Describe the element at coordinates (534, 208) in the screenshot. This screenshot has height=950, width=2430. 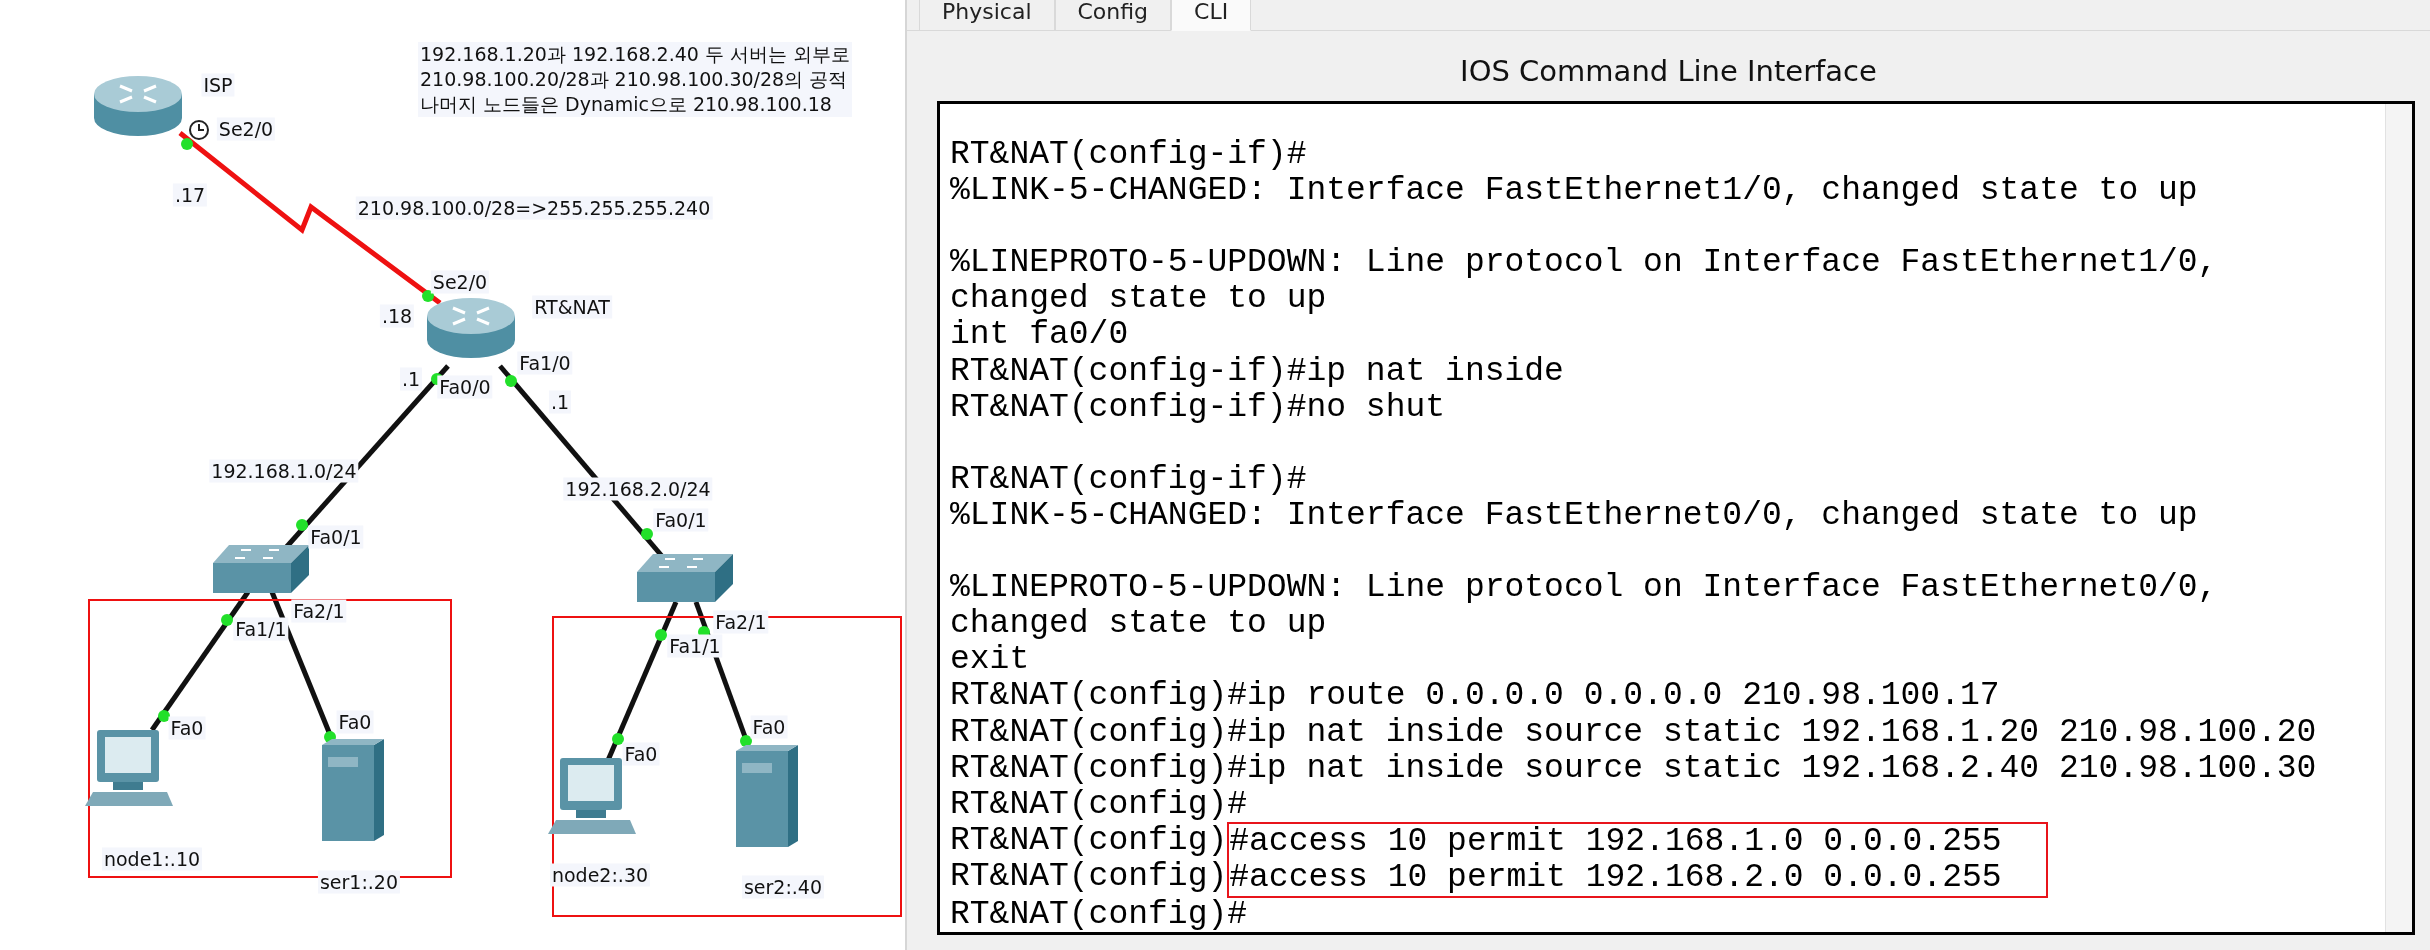
I see `diagram-label: 210.98.100.0/28=>255.255.255.240` at that location.